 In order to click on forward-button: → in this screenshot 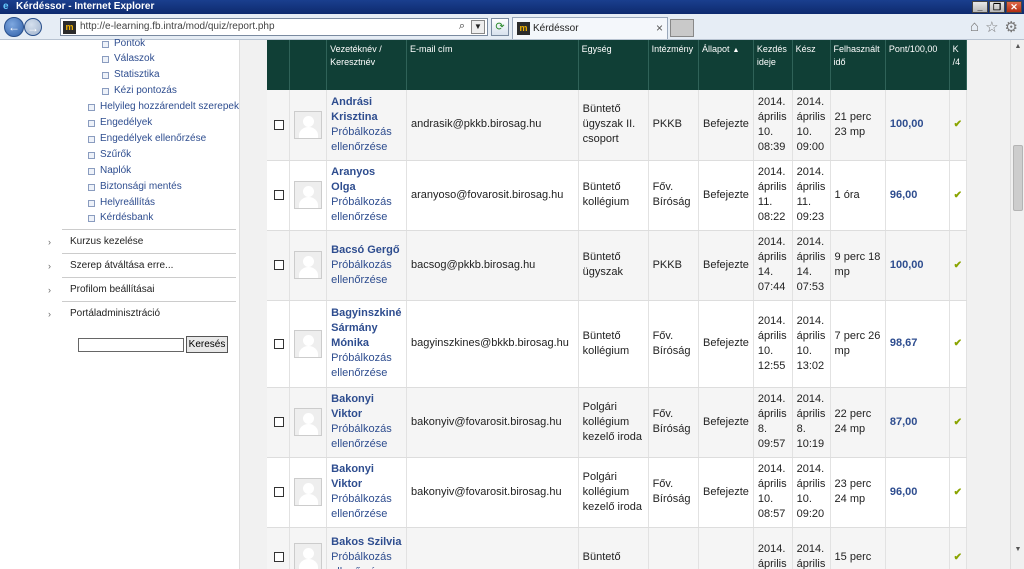, I will do `click(33, 27)`.